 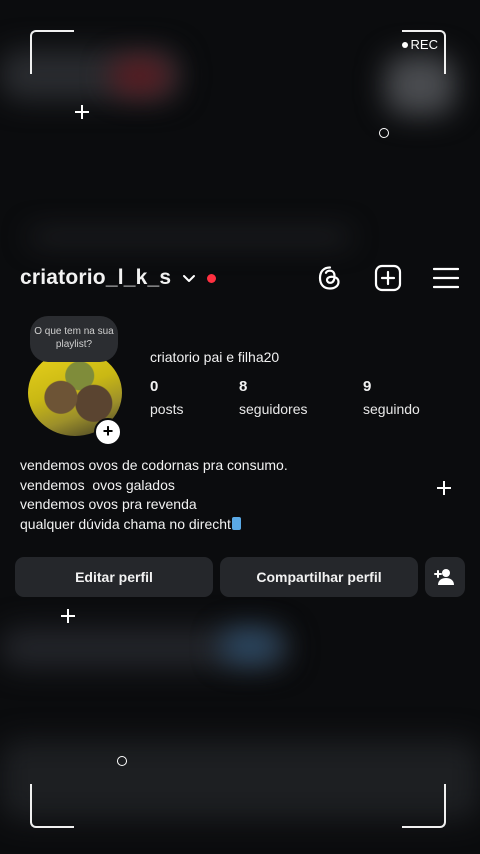 I want to click on viewfinder-corner-top-left, so click(x=52, y=52).